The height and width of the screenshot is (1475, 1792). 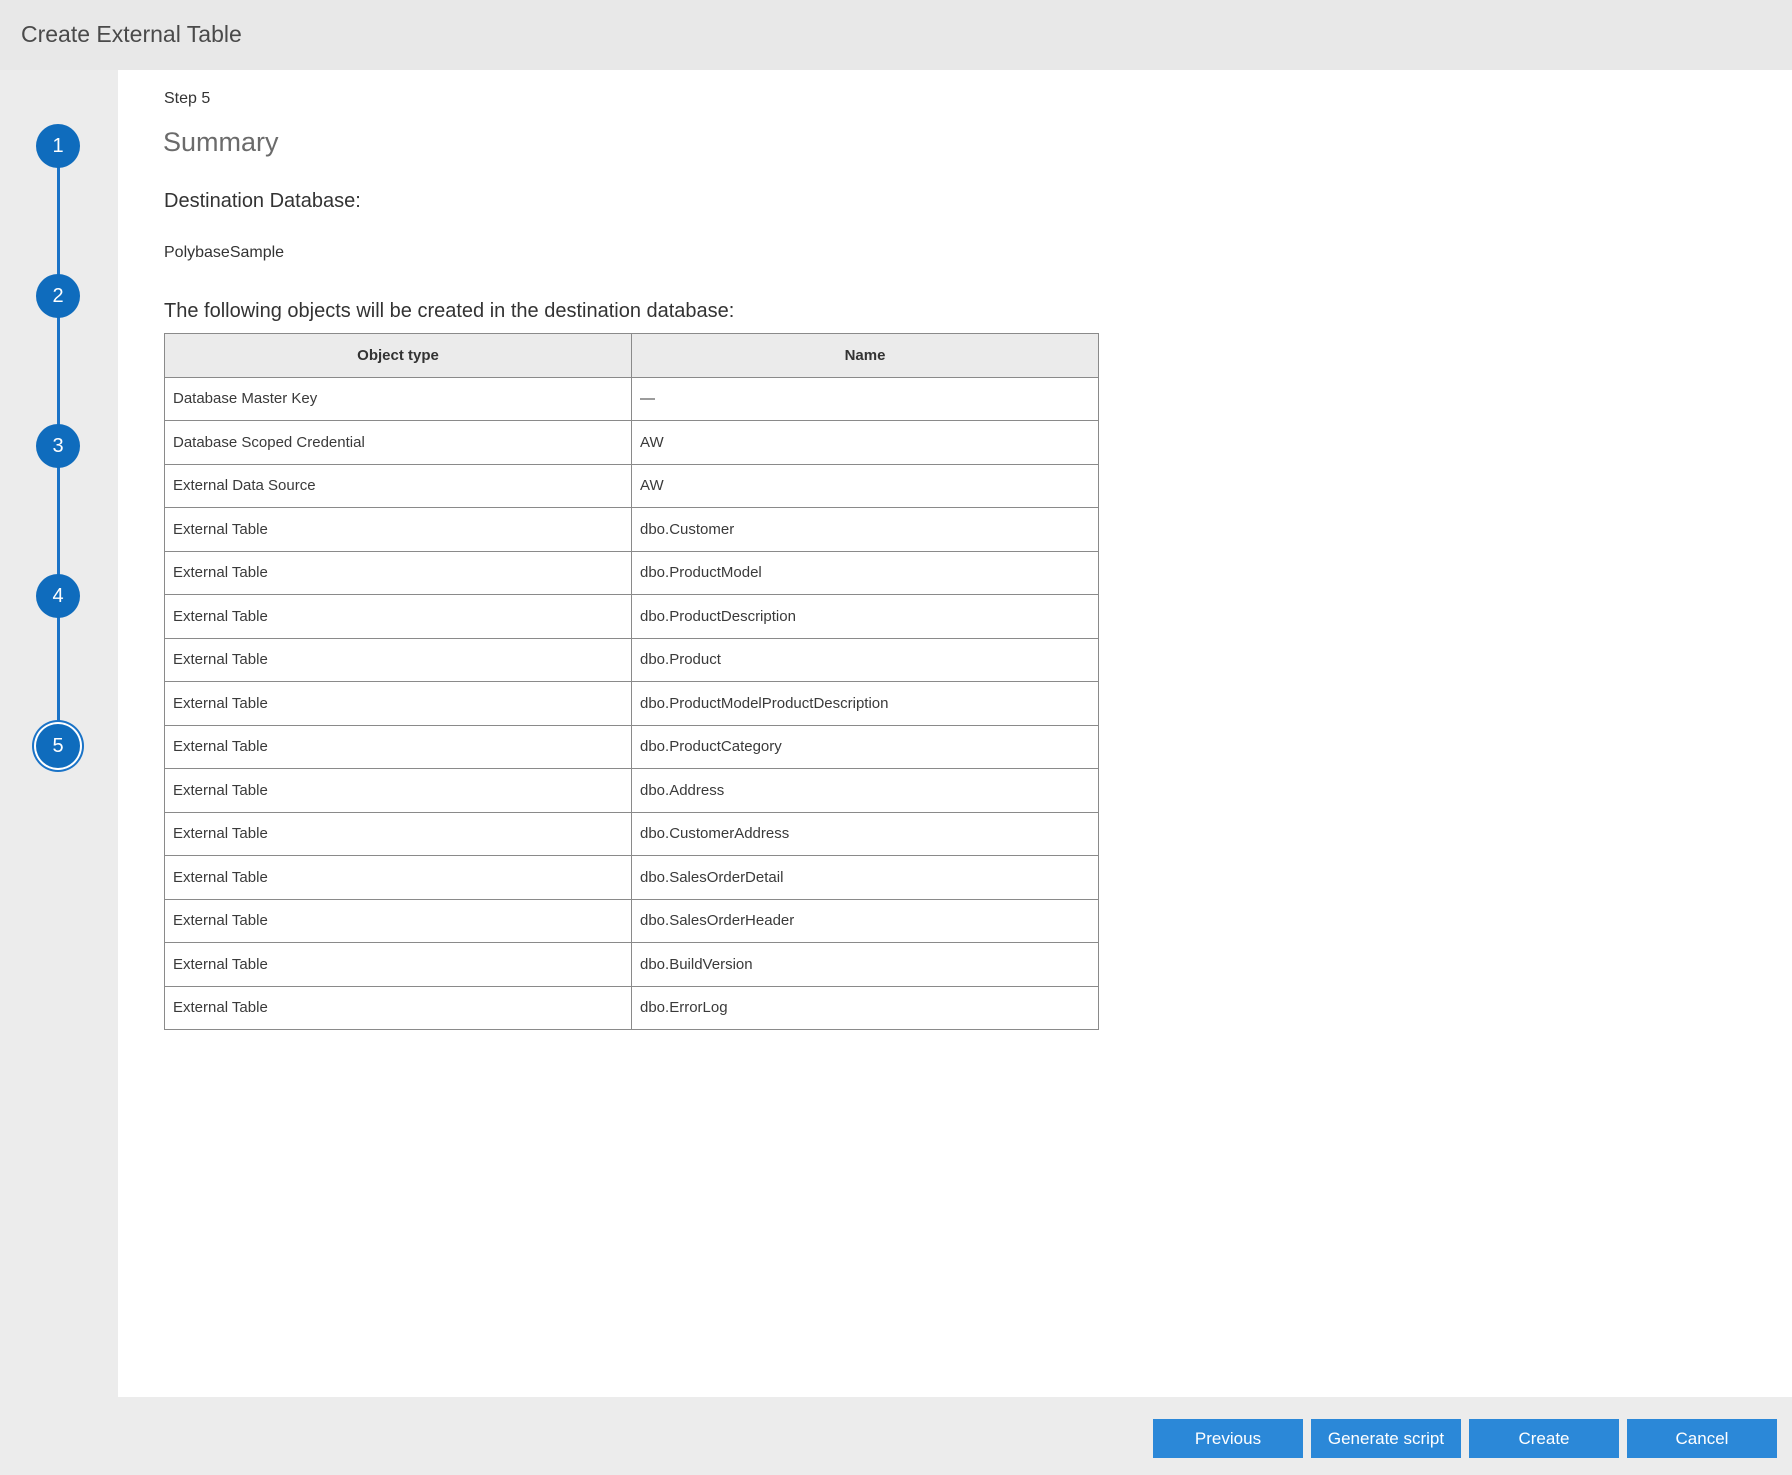 What do you see at coordinates (865, 659) in the screenshot?
I see `cell-name: dbo.Product` at bounding box center [865, 659].